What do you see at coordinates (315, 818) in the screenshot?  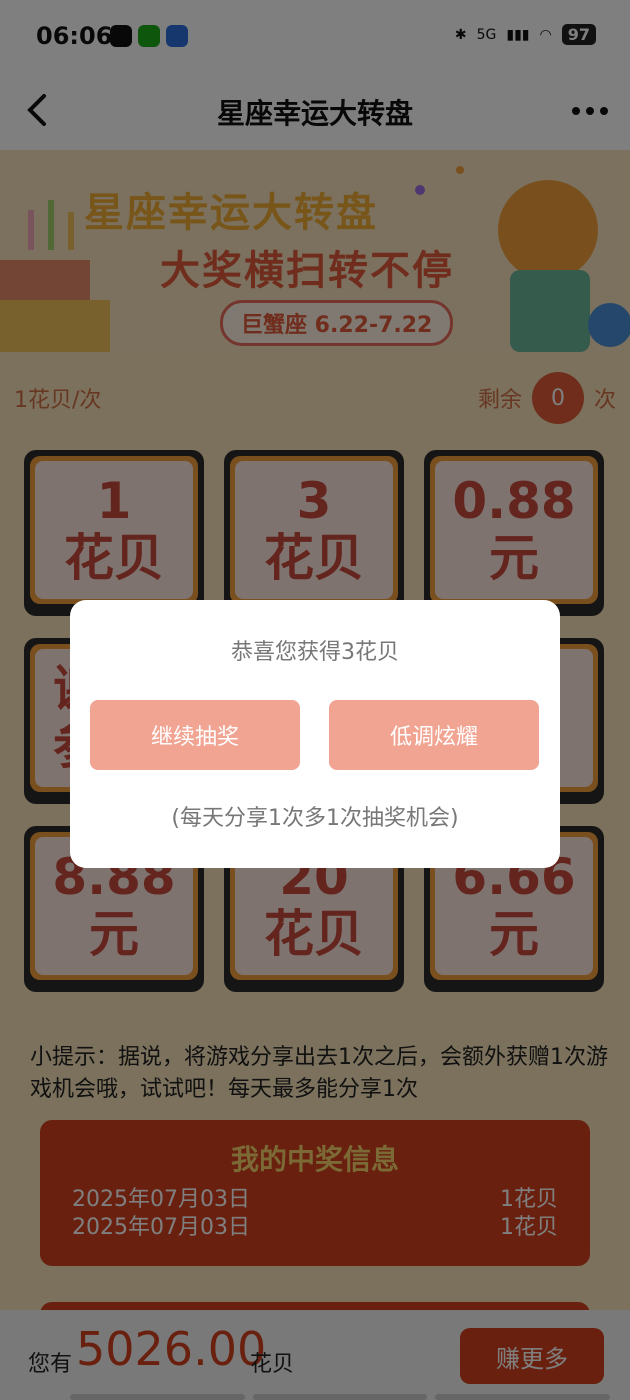 I see `share-note: (每天分享1次多1次抽奖机会)` at bounding box center [315, 818].